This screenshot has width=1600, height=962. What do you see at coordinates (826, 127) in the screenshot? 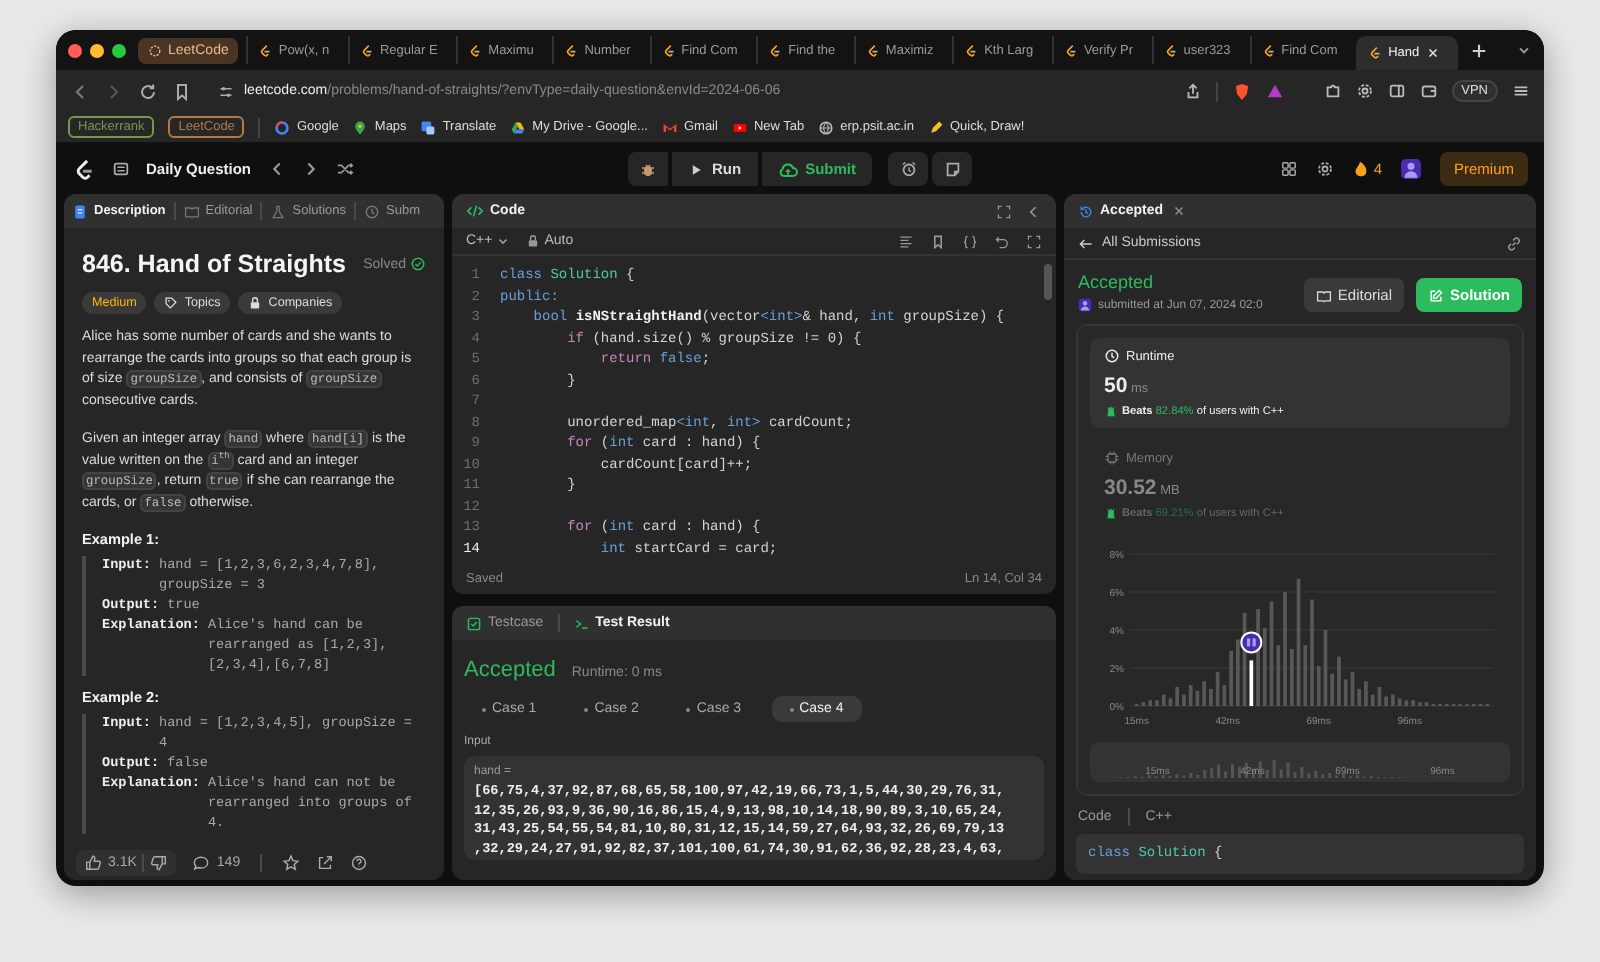
I see `globe-icon` at bounding box center [826, 127].